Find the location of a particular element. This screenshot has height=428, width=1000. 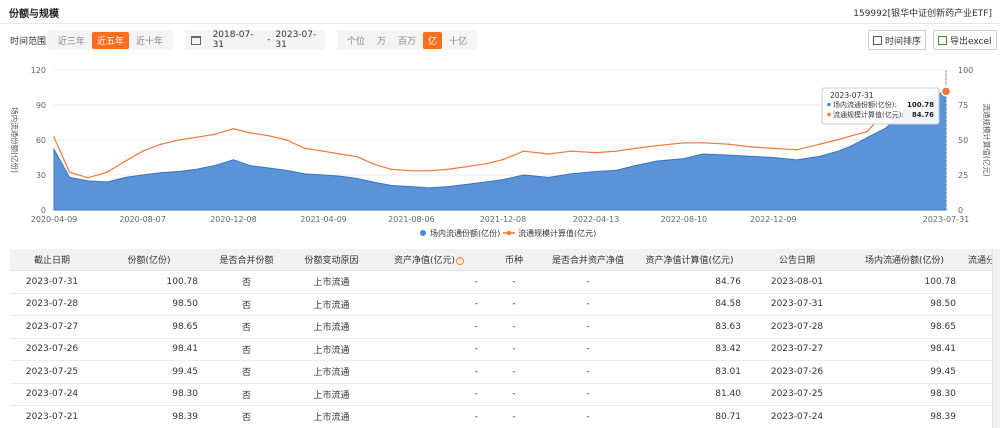

column-header-label: 份额变动原因 is located at coordinates (331, 261).